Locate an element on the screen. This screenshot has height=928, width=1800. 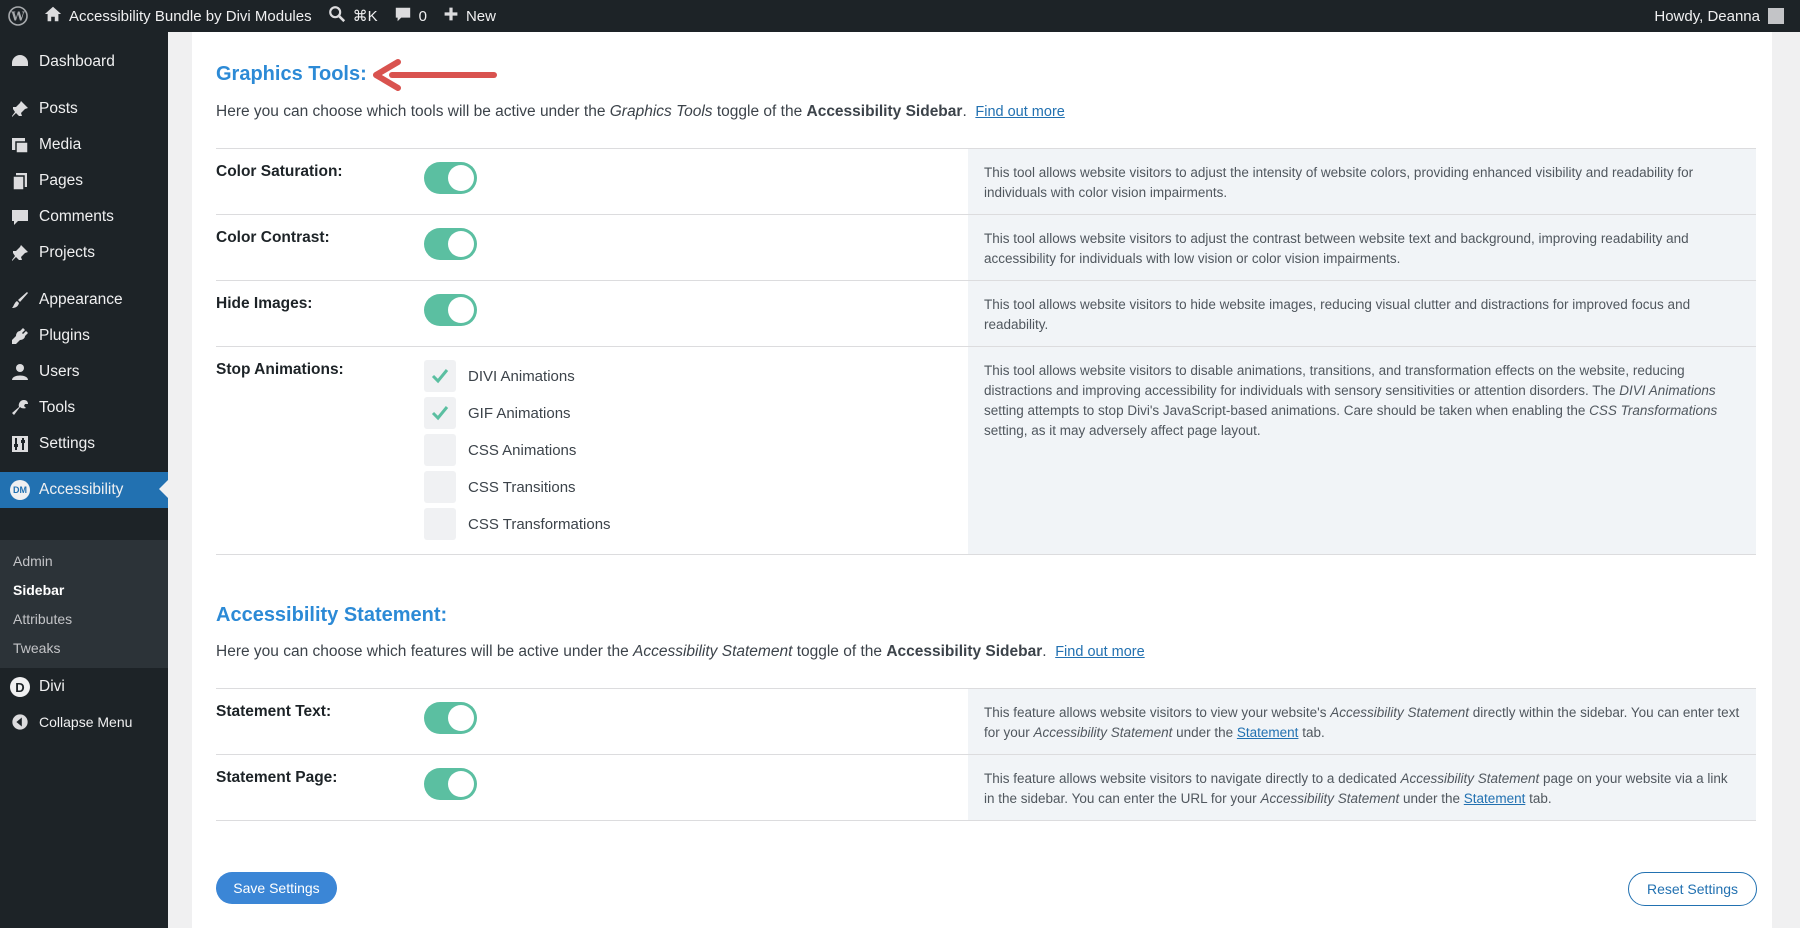
accessibility-submenu: Admin Sidebar Attributes Tweaks is located at coordinates (84, 604).